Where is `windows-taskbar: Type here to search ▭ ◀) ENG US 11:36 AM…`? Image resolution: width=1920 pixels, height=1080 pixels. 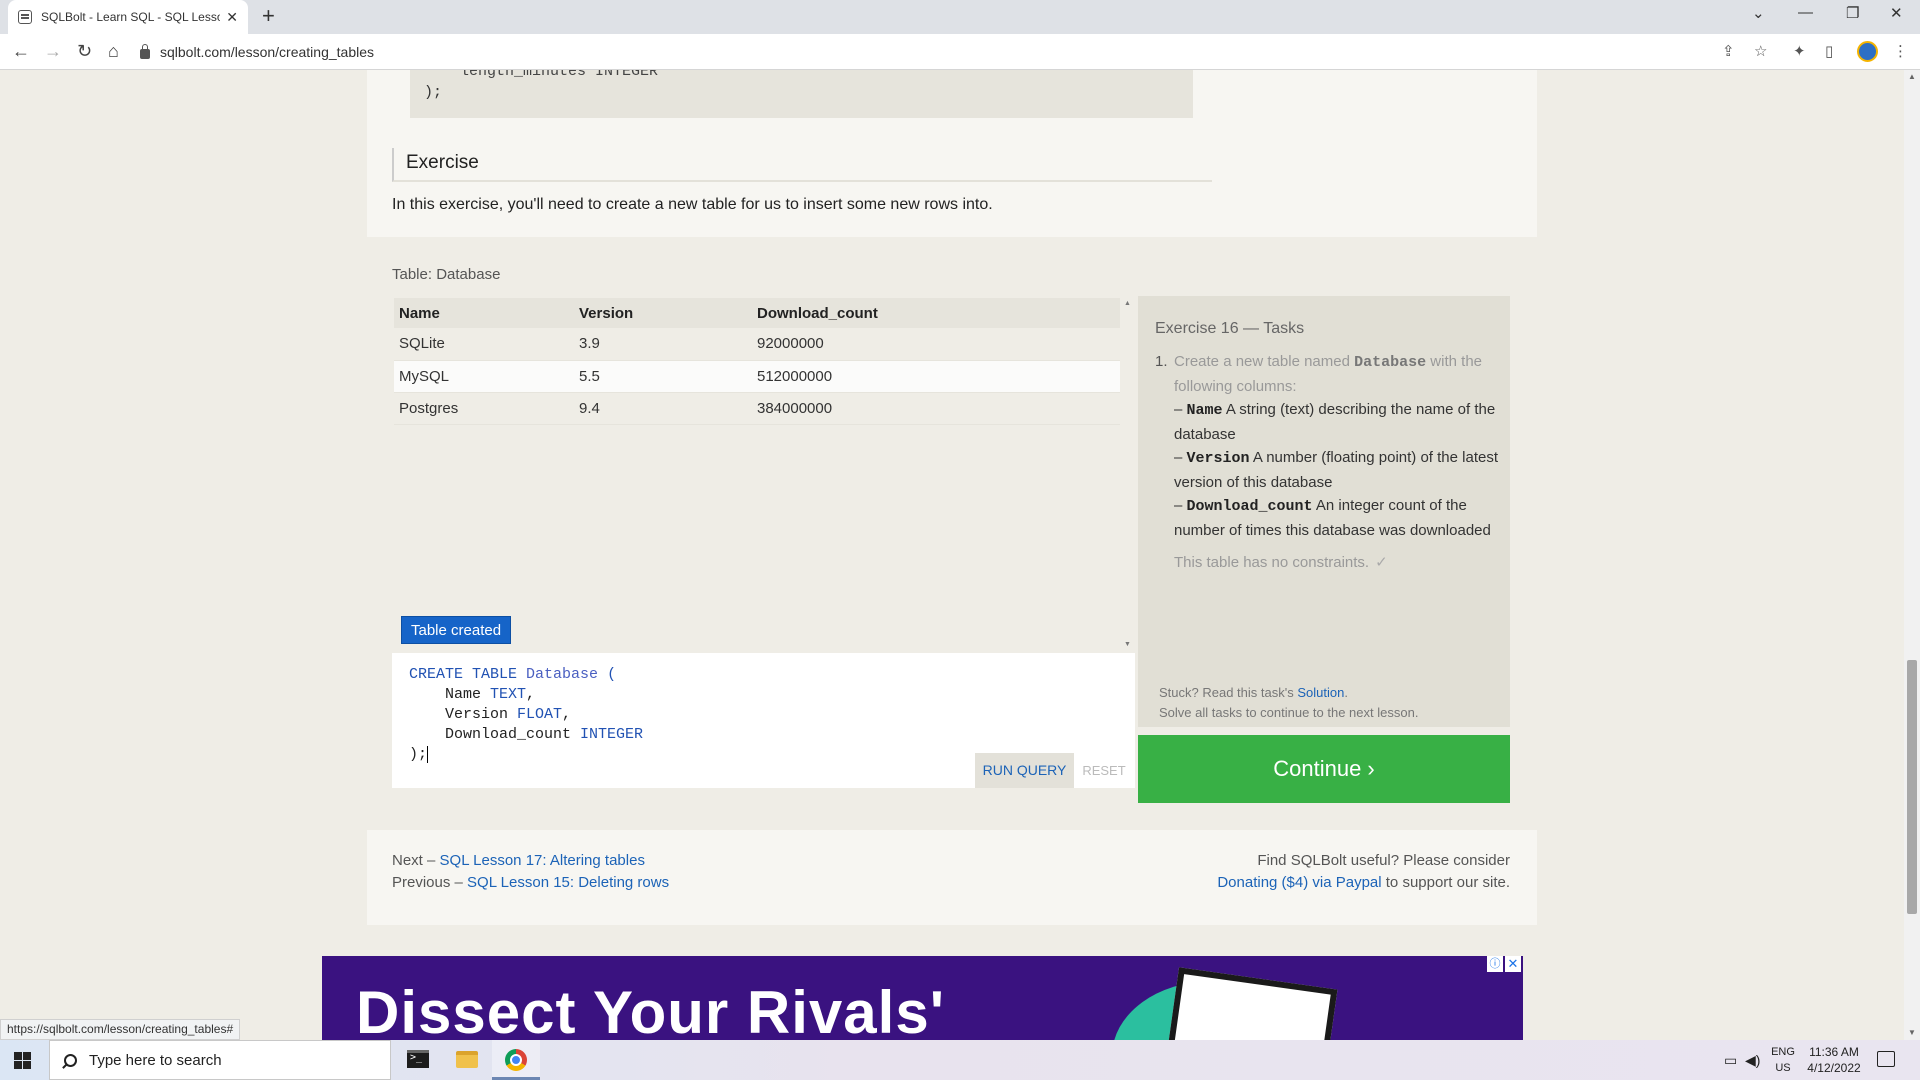 windows-taskbar: Type here to search ▭ ◀) ENG US 11:36 AM… is located at coordinates (960, 1060).